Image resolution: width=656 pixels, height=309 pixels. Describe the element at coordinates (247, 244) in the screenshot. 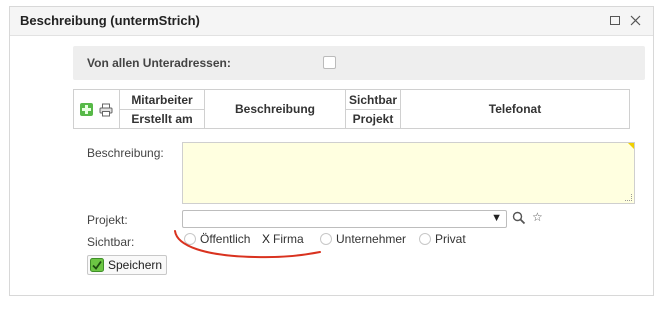

I see `red-annotation-curve` at that location.